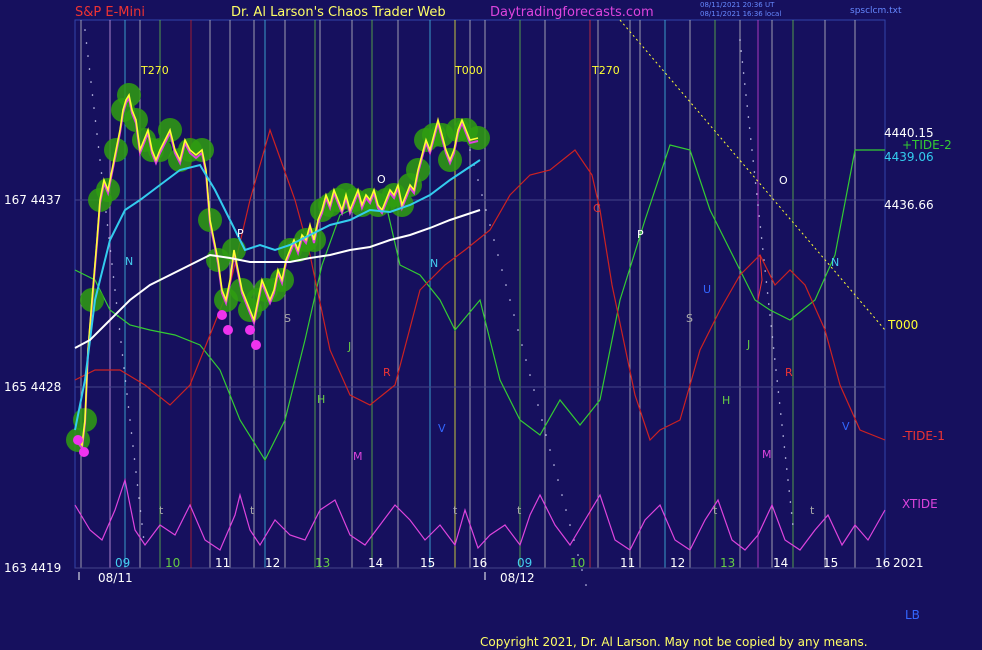 The image size is (982, 650). I want to click on line-letter-6: M, so click(358, 456).